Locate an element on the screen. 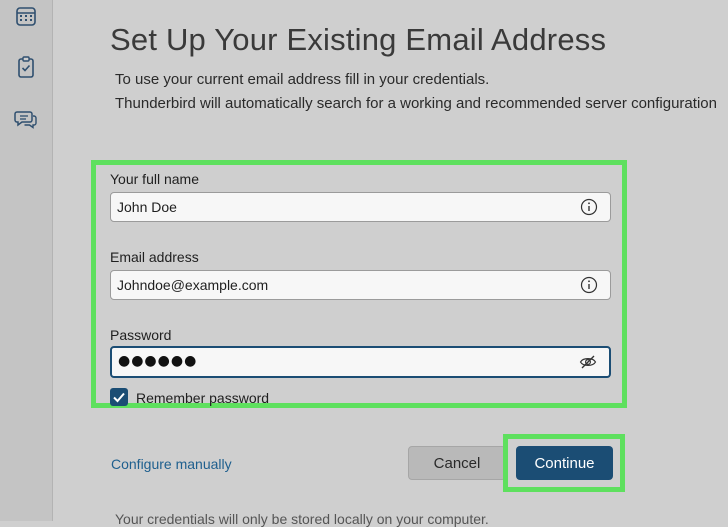  full-name-field is located at coordinates (360, 207).